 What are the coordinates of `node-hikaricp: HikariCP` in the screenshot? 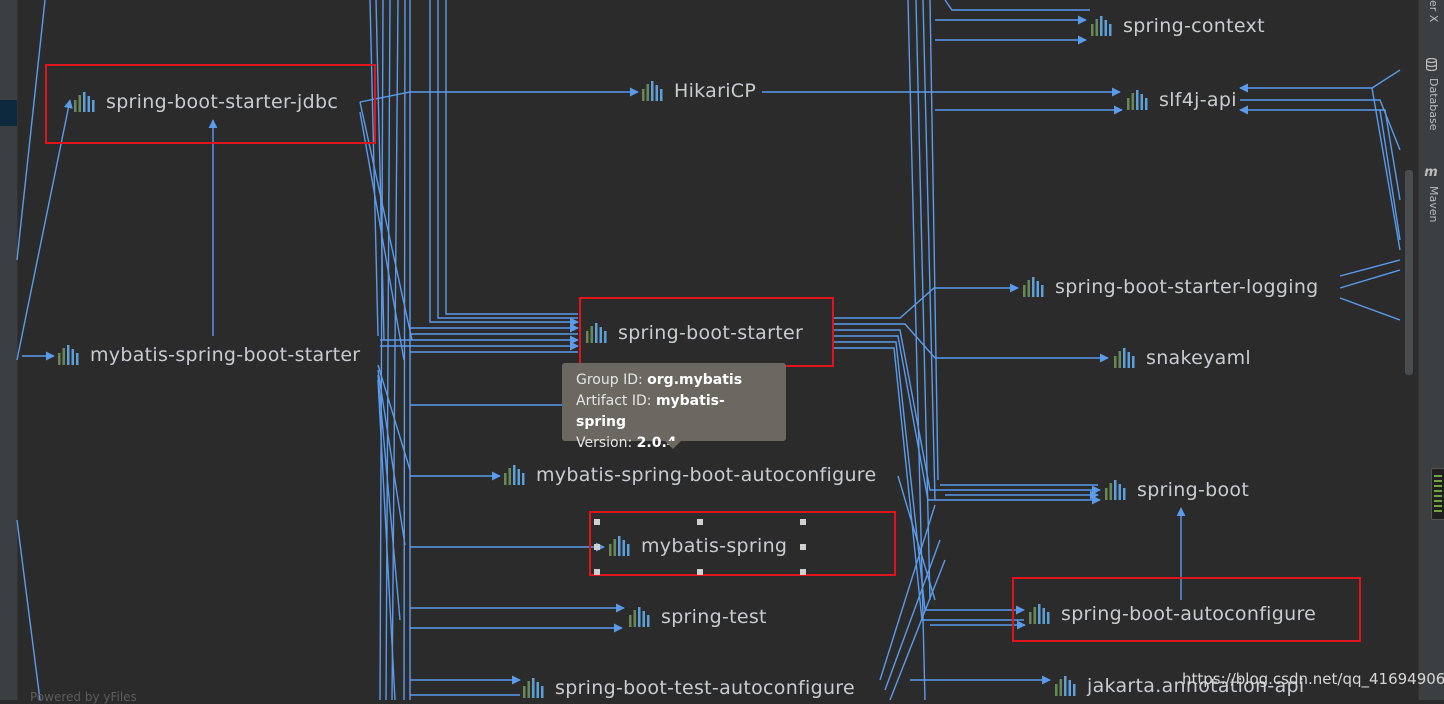 It's located at (698, 91).